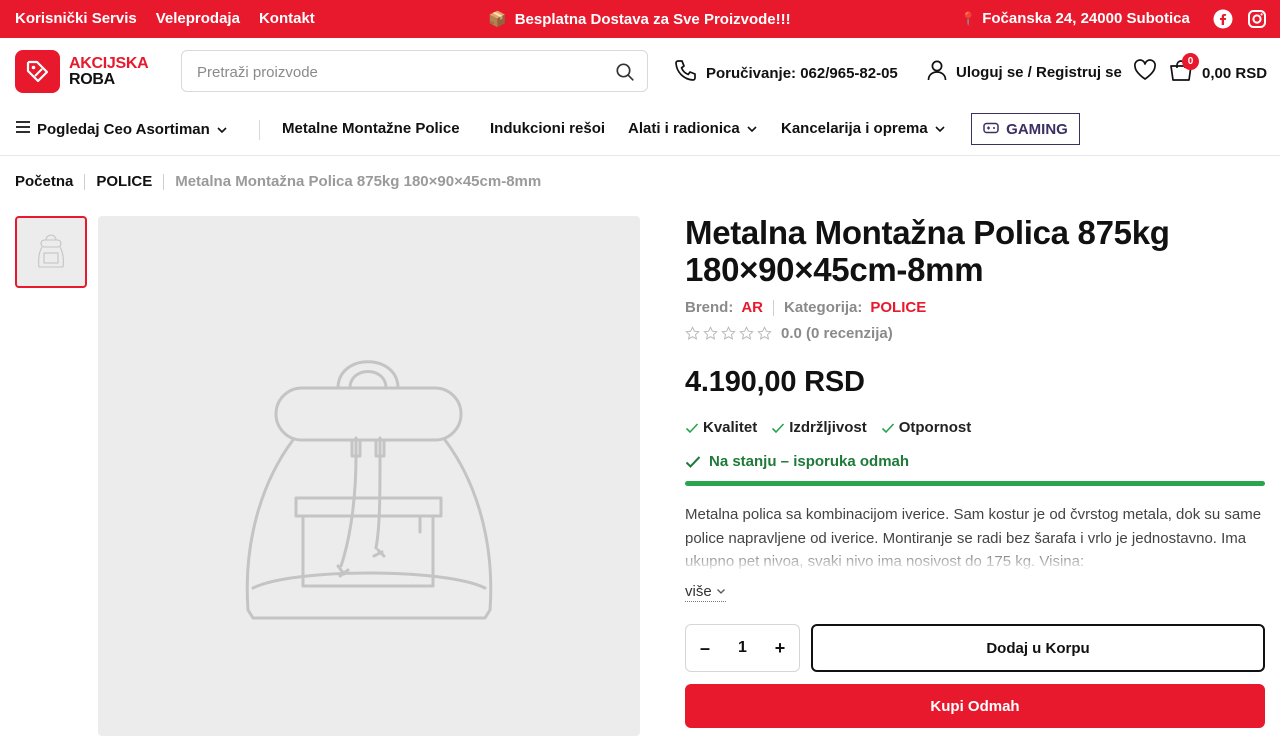  Describe the element at coordinates (775, 382) in the screenshot. I see `product-price: 4.190,00 RSD` at that location.